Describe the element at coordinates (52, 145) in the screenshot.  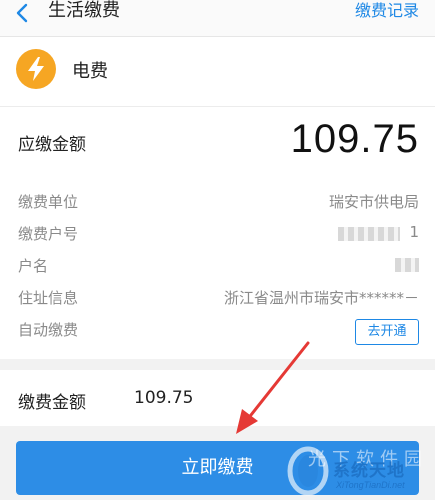
I see `amount-due-label: 应缴金额` at that location.